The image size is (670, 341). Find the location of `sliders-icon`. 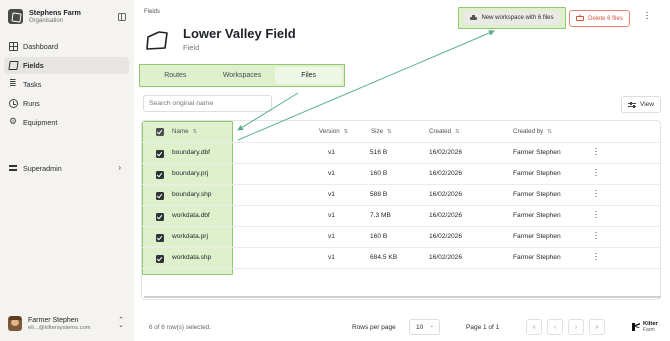

sliders-icon is located at coordinates (632, 104).